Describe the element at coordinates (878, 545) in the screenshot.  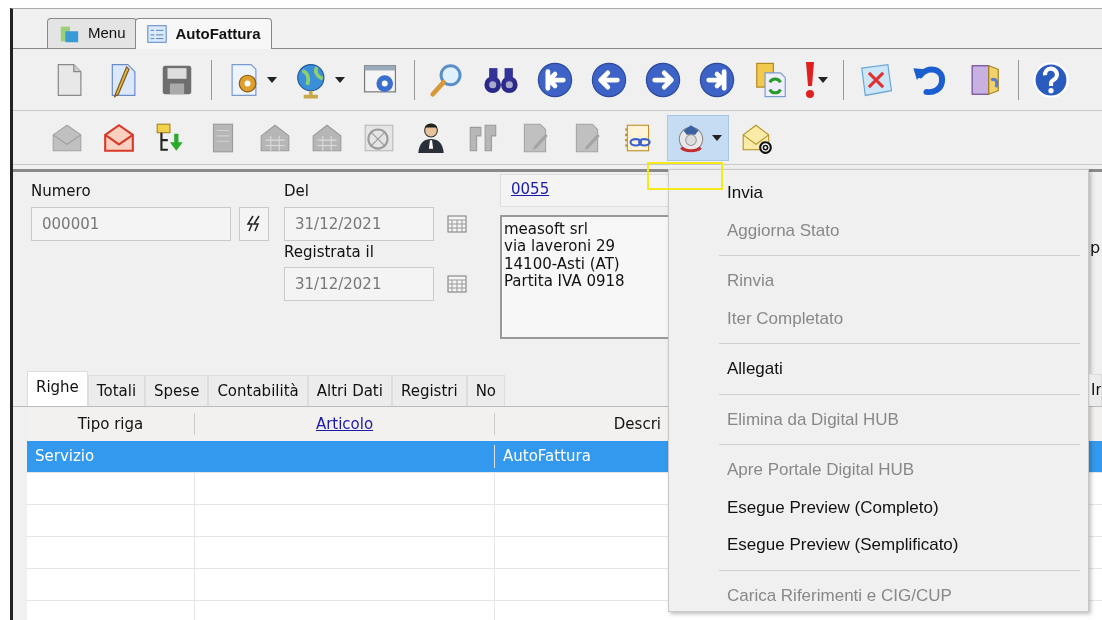
I see `menu-item: Esegue Preview (Semplificato)` at that location.